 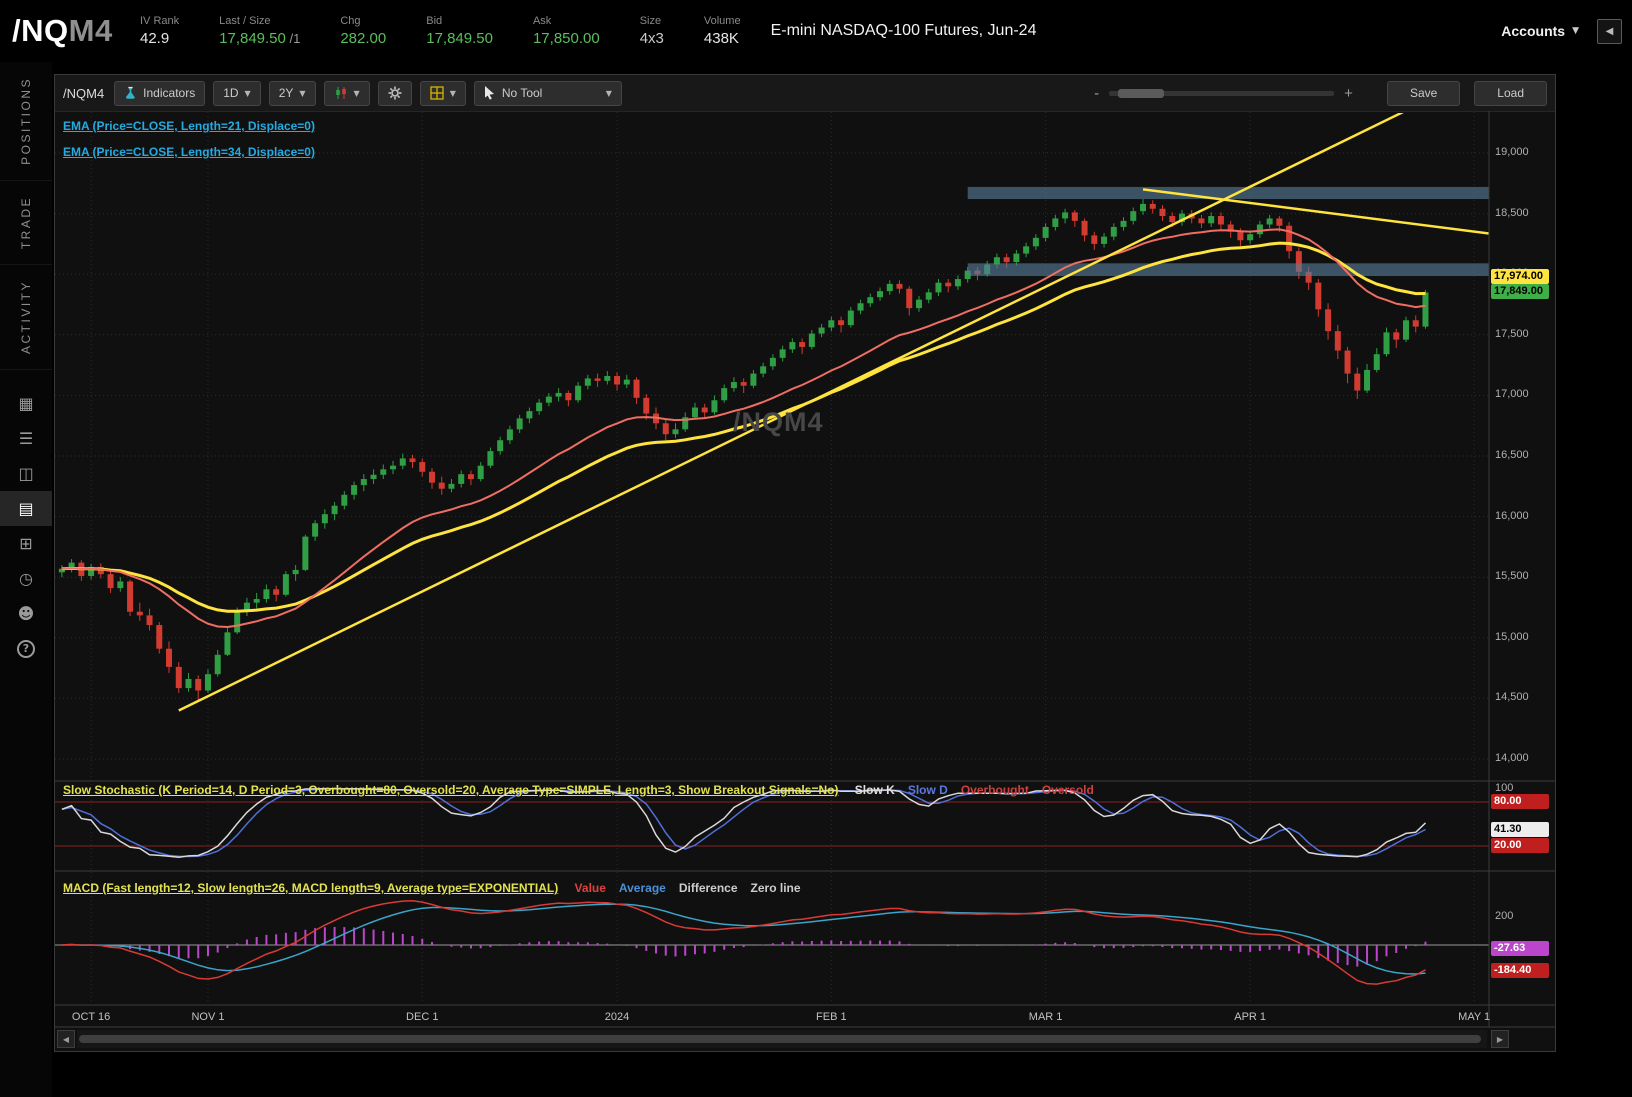 I want to click on collapse-panel-button: ◀, so click(x=1609, y=31).